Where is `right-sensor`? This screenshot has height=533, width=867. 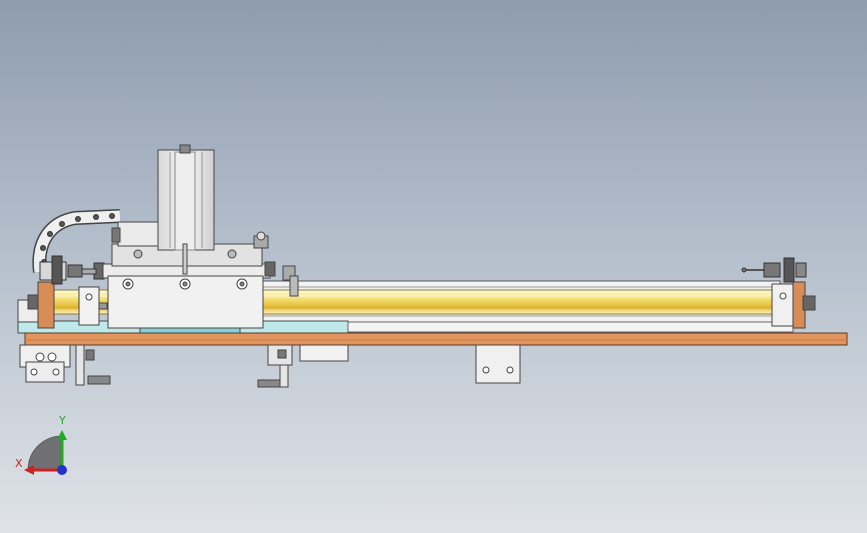 right-sensor is located at coordinates (774, 270).